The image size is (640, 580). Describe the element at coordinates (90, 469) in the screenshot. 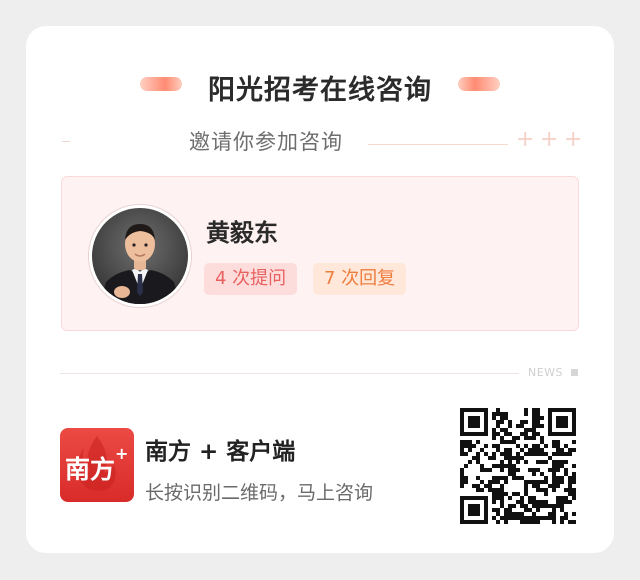

I see `logo-text: 南方` at that location.